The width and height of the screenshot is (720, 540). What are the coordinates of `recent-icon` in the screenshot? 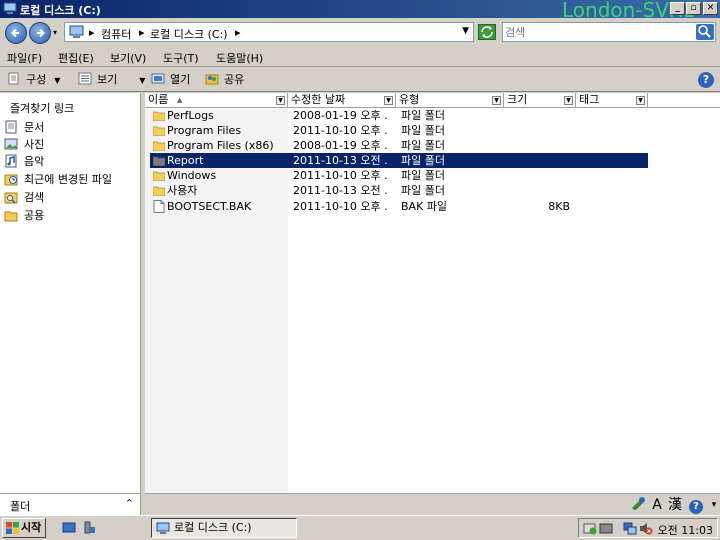 It's located at (11, 180).